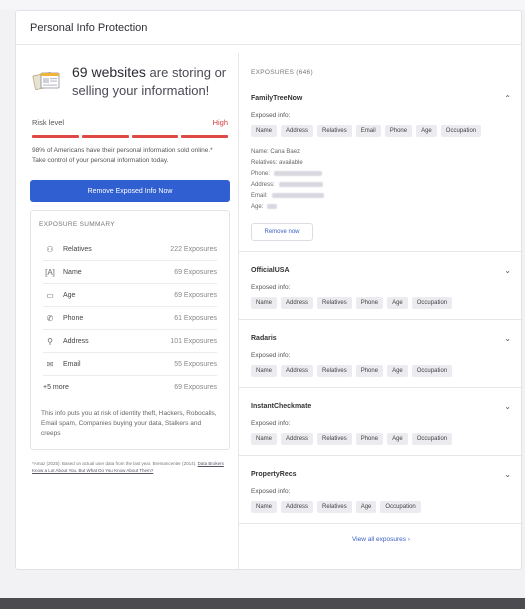 This screenshot has width=525, height=609. What do you see at coordinates (77, 249) in the screenshot?
I see `summary-row-label: Relatives` at bounding box center [77, 249].